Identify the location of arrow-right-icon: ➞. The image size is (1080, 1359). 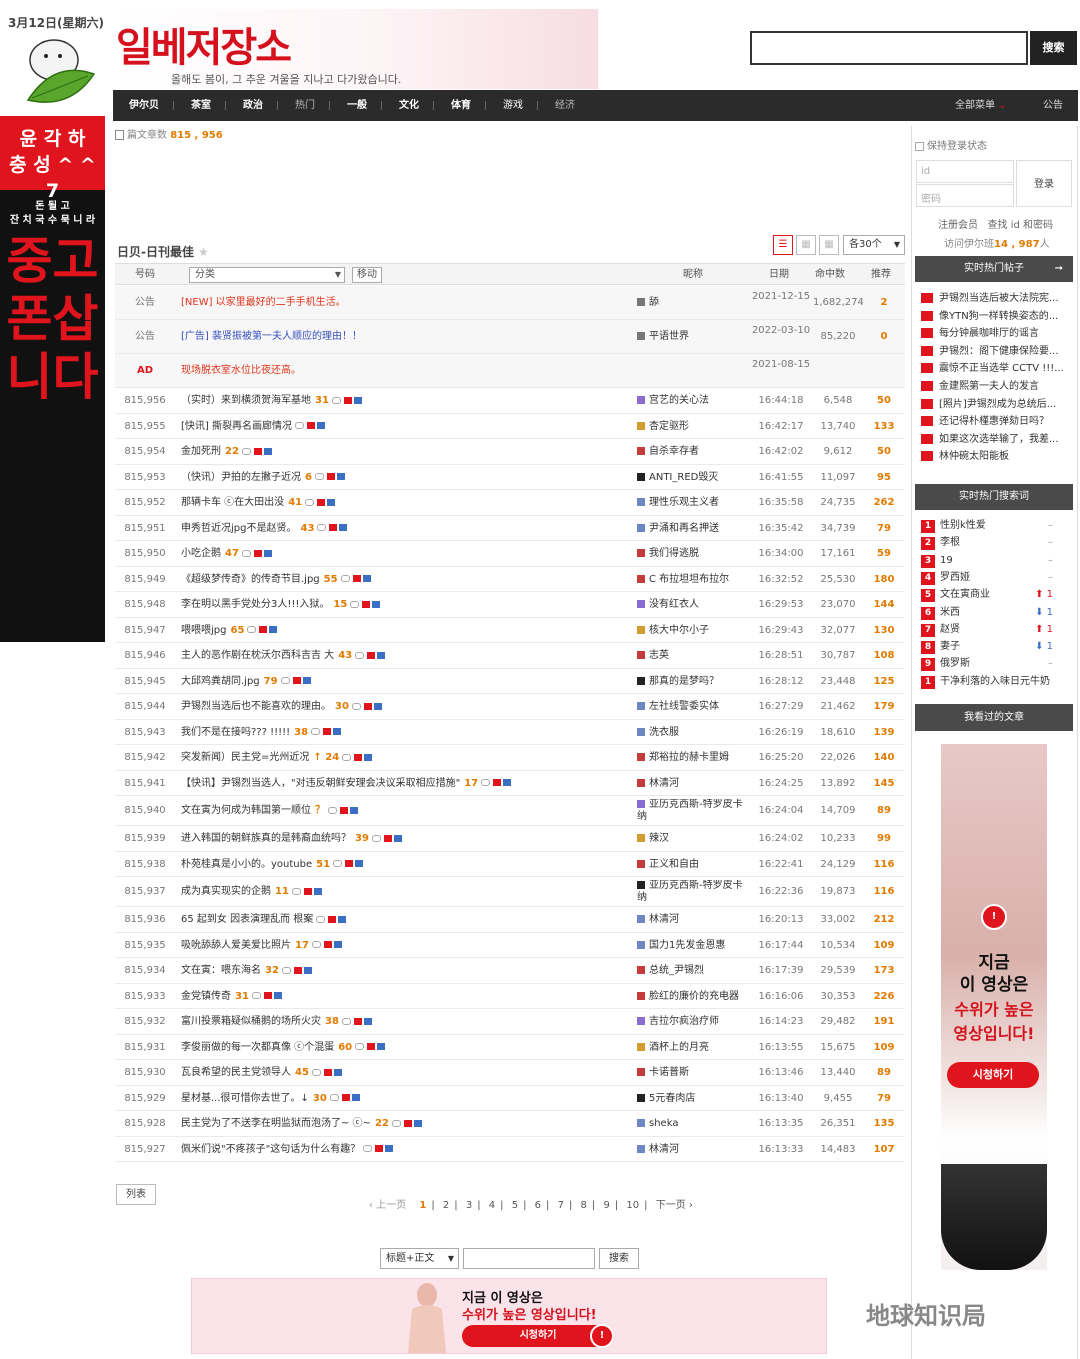
(1059, 269).